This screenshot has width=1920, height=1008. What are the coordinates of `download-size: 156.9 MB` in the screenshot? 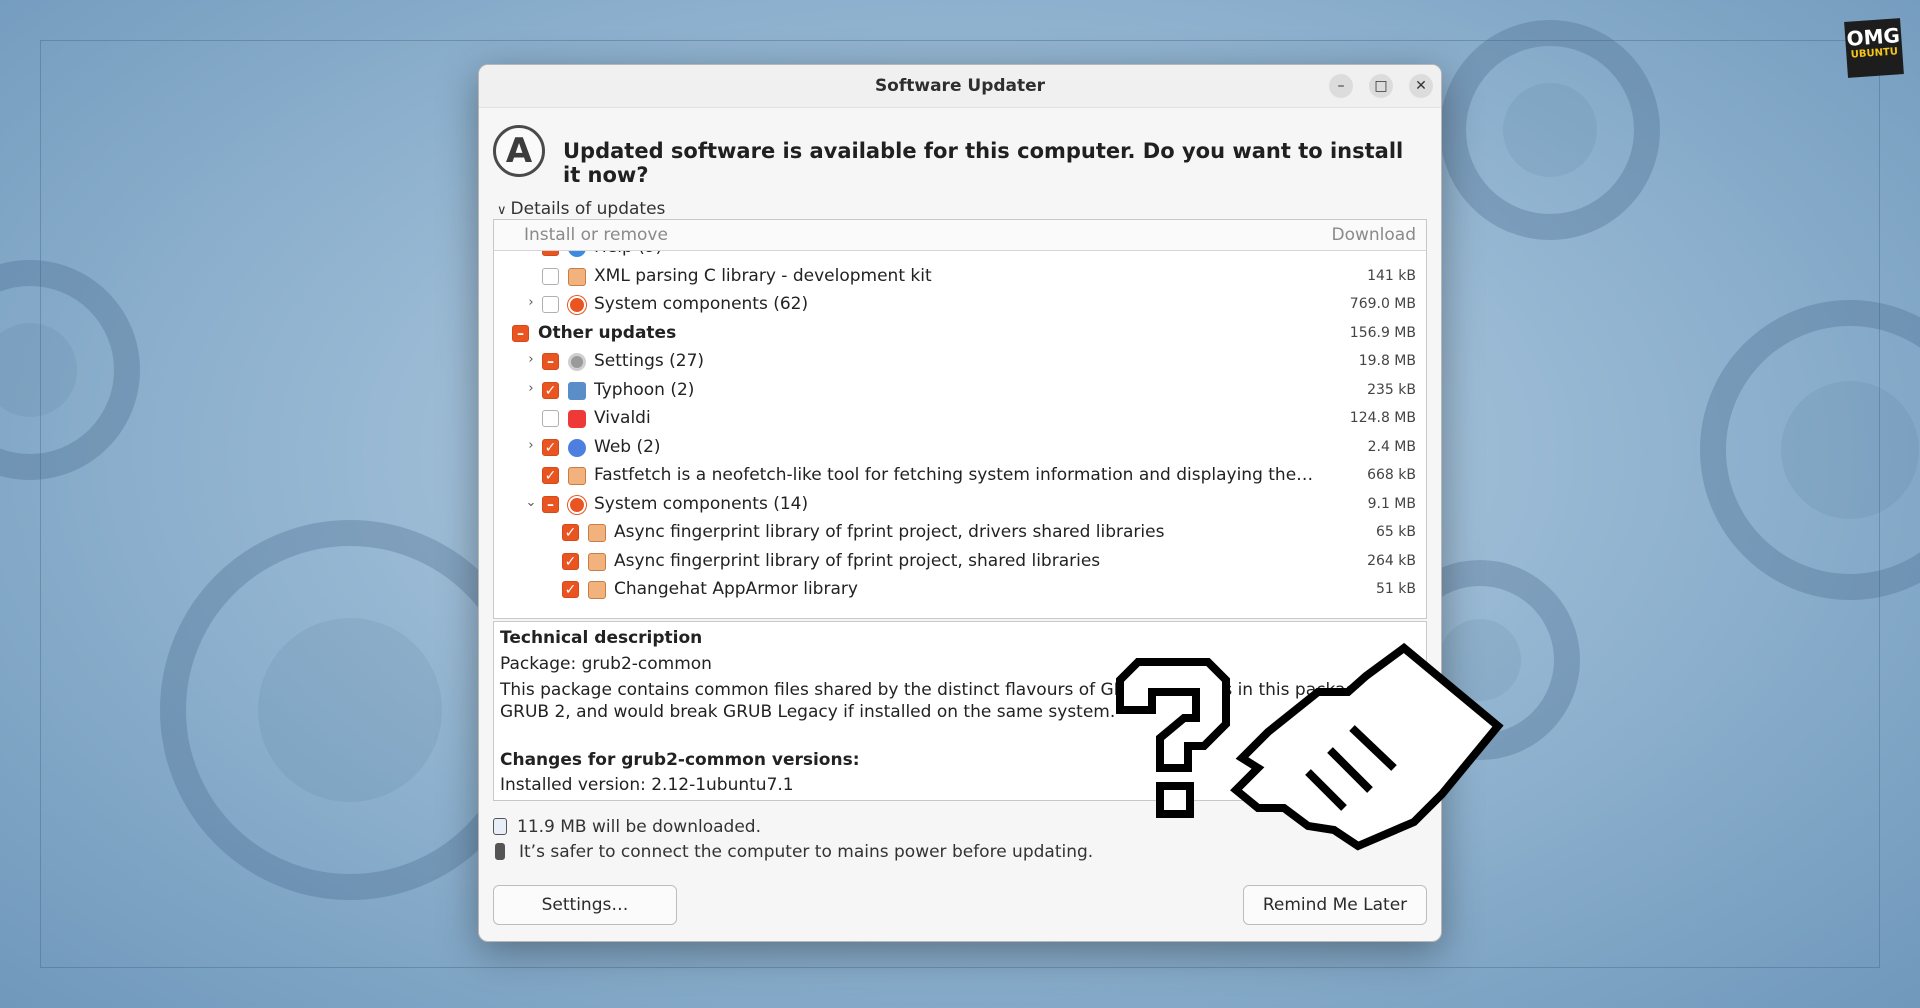 It's located at (1382, 332).